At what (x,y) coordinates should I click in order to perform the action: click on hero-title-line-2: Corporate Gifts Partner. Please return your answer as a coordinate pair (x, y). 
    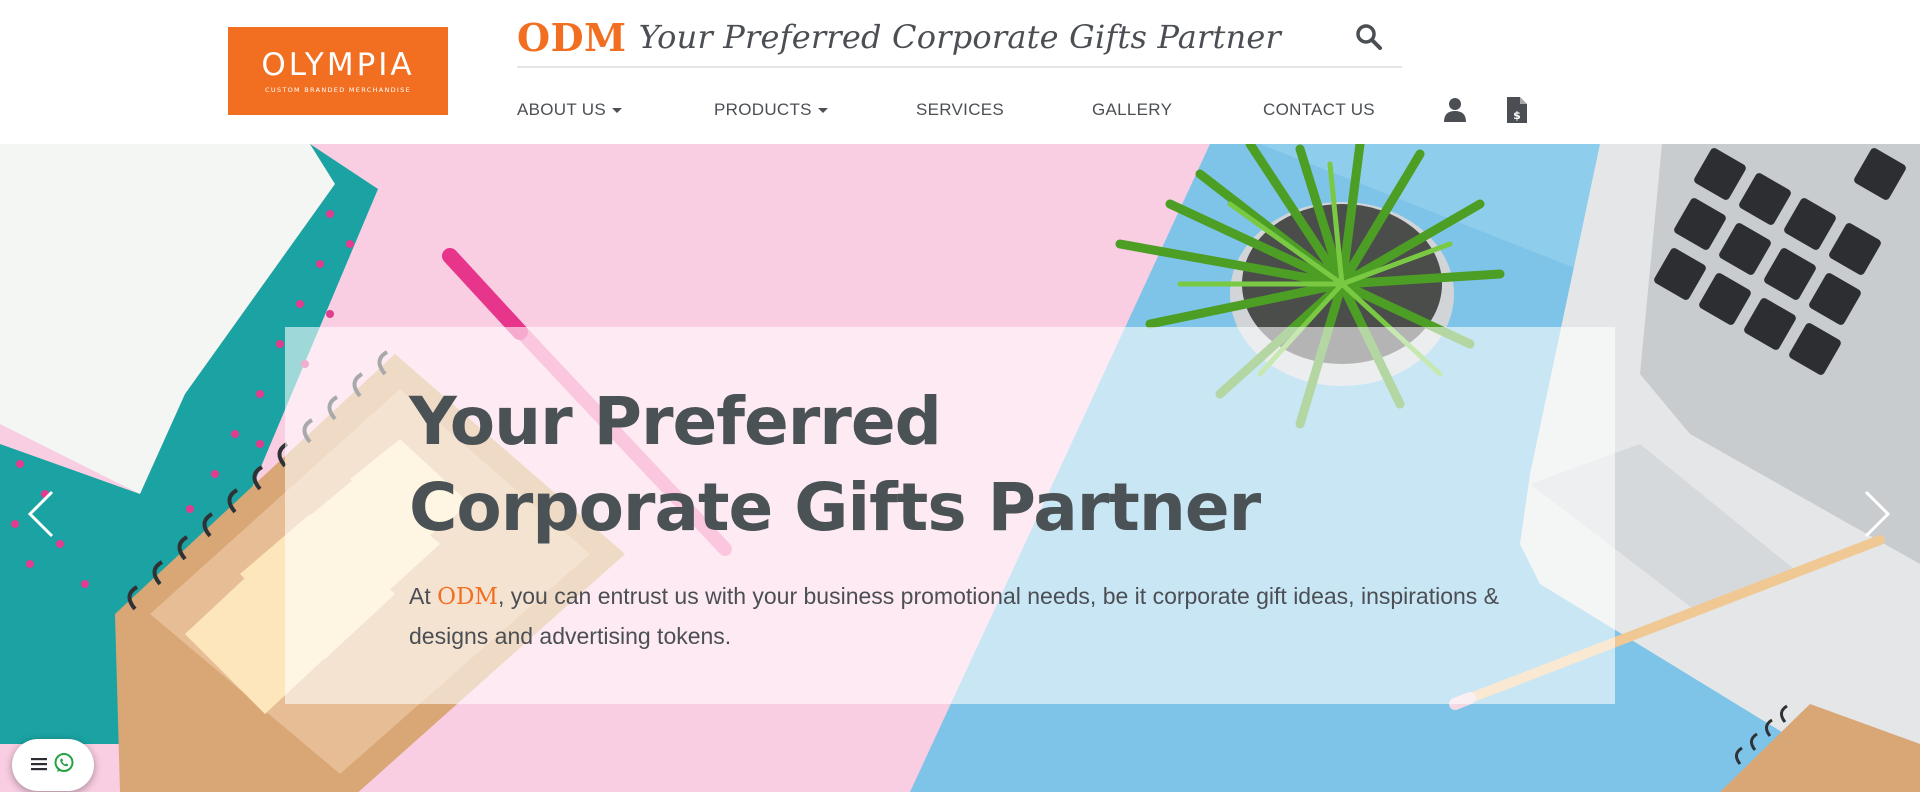
    Looking at the image, I should click on (835, 507).